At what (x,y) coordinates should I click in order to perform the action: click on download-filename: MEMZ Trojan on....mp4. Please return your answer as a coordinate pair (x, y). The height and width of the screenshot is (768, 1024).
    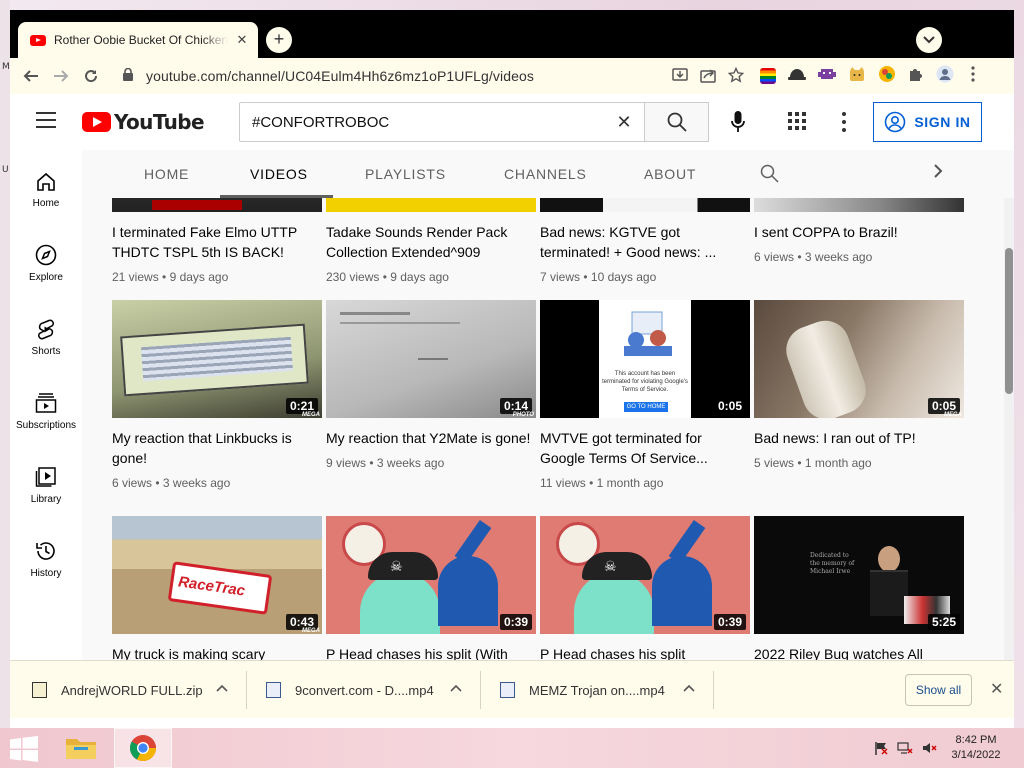
    Looking at the image, I should click on (597, 690).